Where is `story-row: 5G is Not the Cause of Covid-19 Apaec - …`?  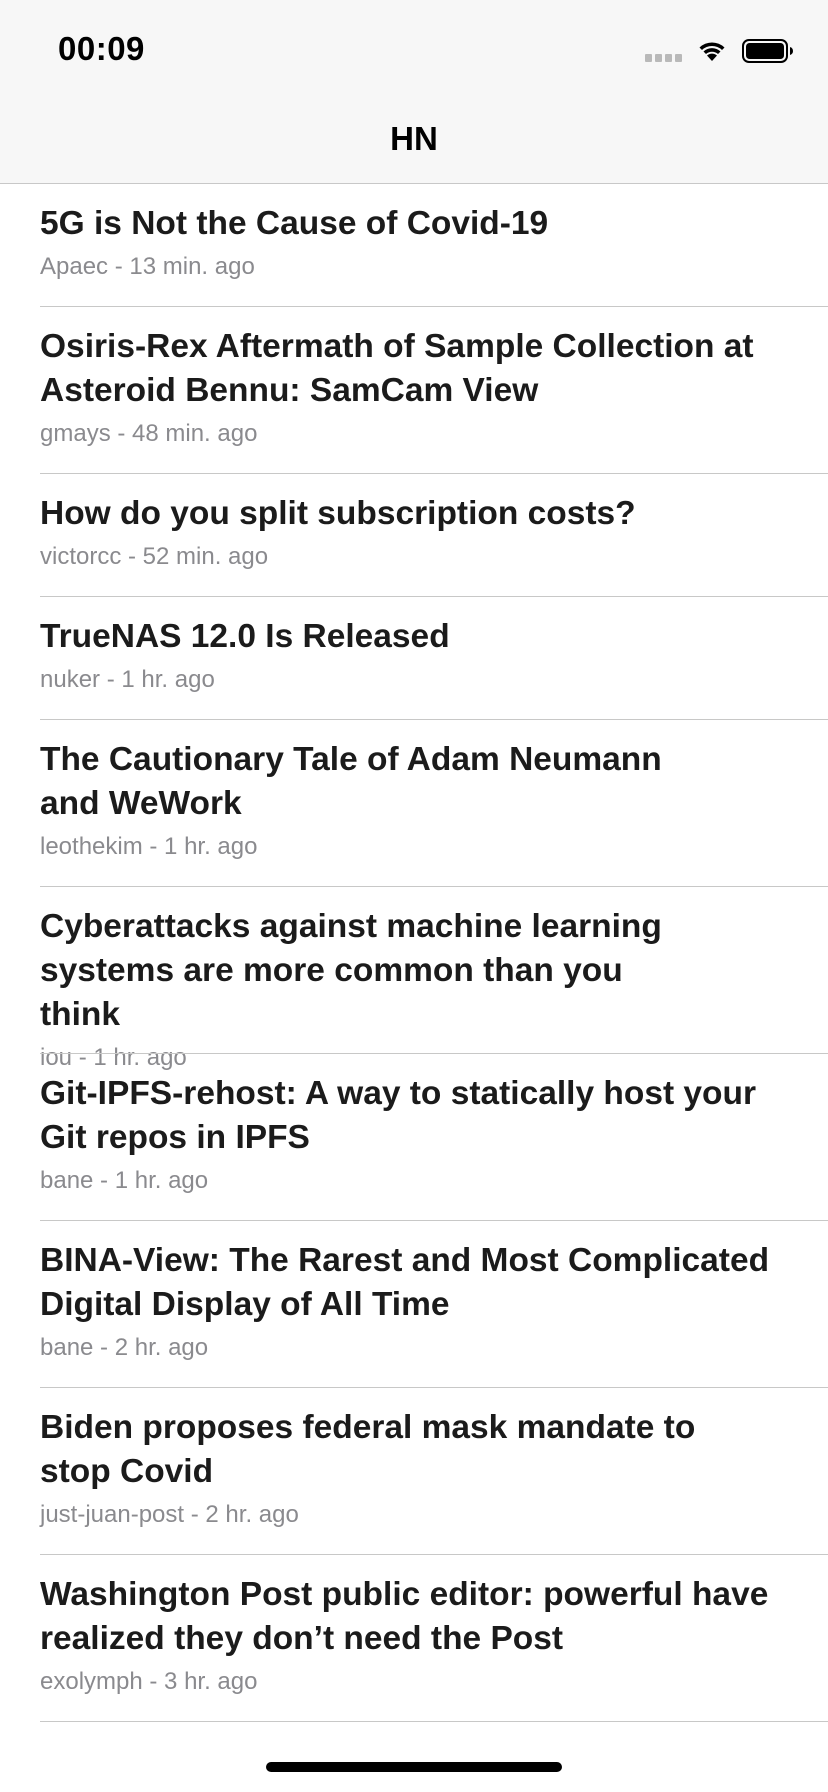
story-row: 5G is Not the Cause of Covid-19 Apaec - … is located at coordinates (414, 245).